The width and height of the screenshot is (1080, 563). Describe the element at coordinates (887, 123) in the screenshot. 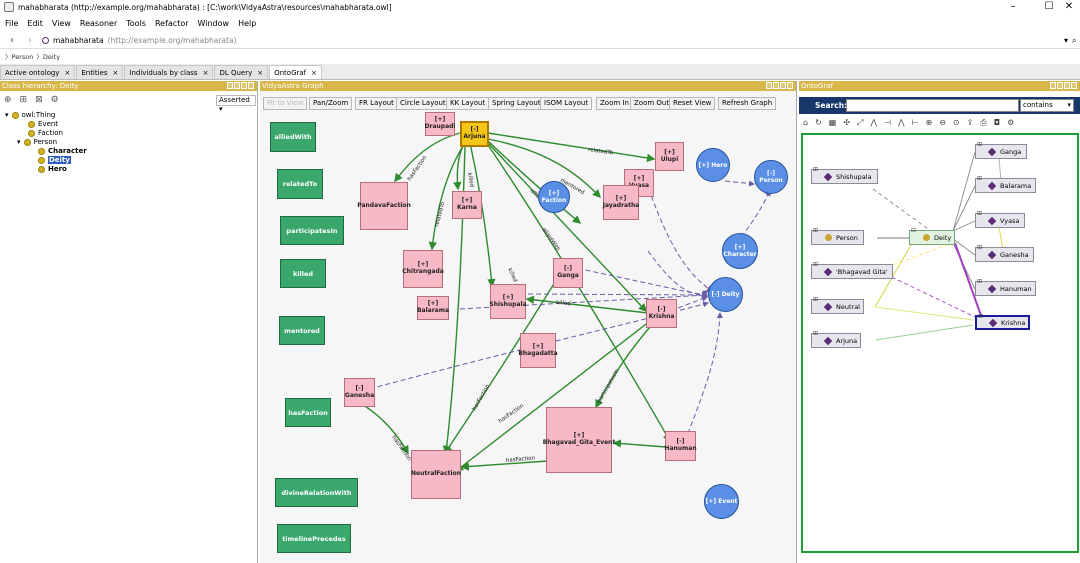

I see `tree-horizontal-icon: ⊣` at that location.